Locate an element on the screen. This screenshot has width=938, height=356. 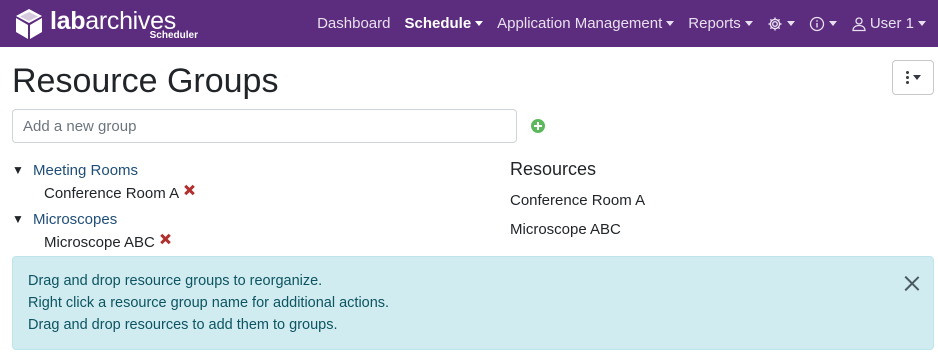
group-row-microscopes: ▼ Microscopes is located at coordinates (252, 219).